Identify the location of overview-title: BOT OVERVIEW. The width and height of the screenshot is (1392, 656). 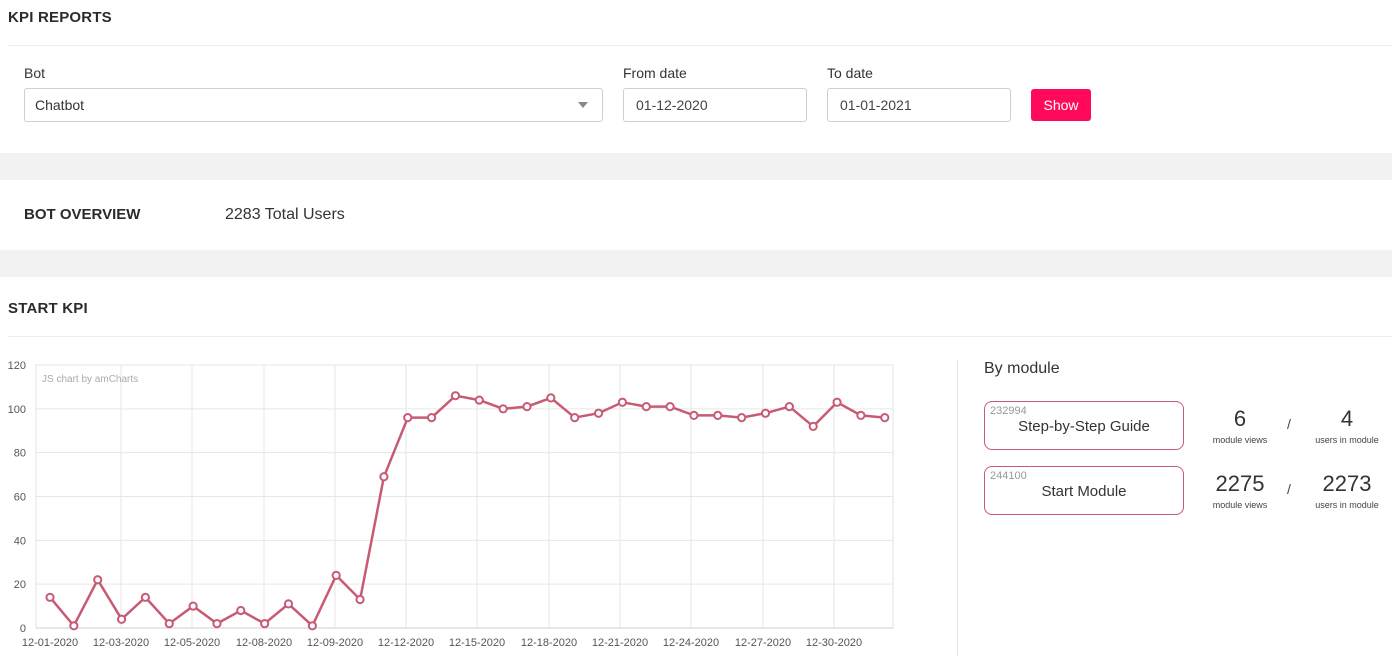
(82, 214).